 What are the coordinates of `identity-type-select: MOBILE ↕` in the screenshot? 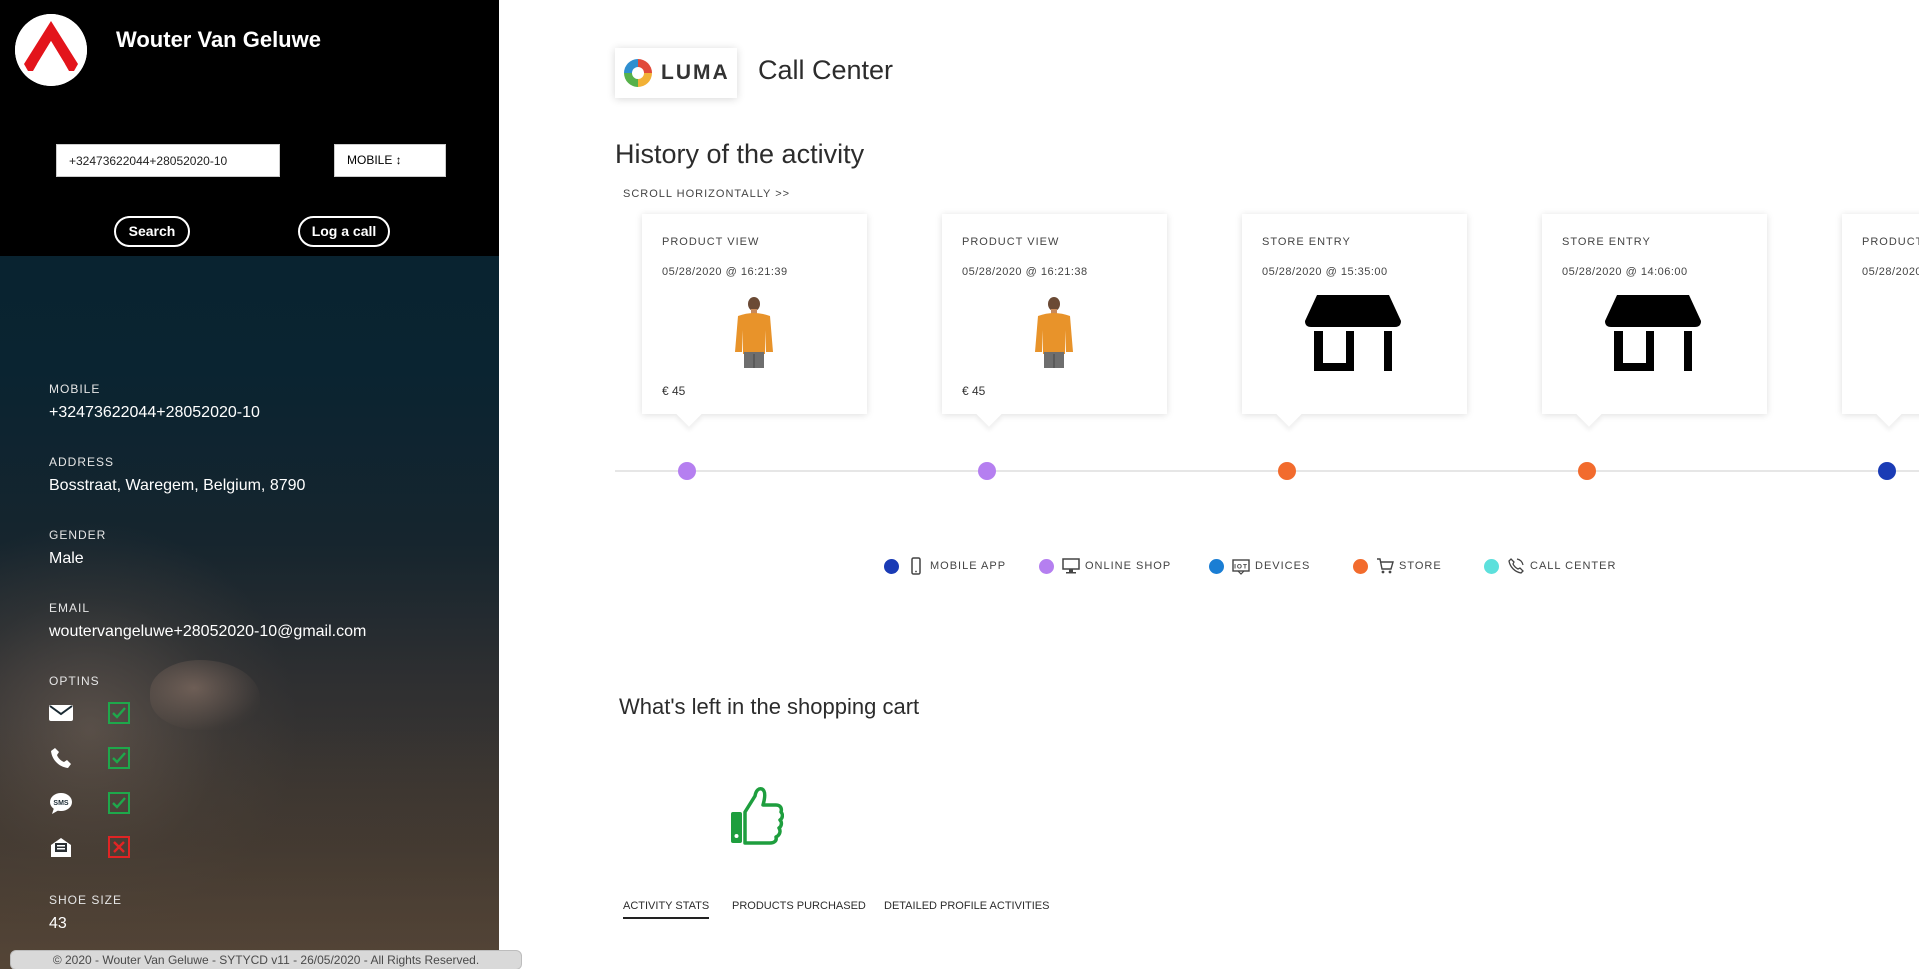 It's located at (390, 160).